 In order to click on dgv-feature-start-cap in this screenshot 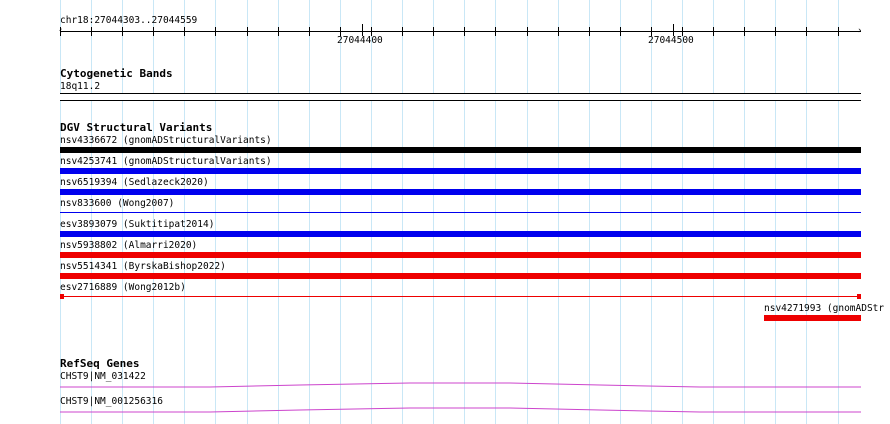, I will do `click(62, 296)`.